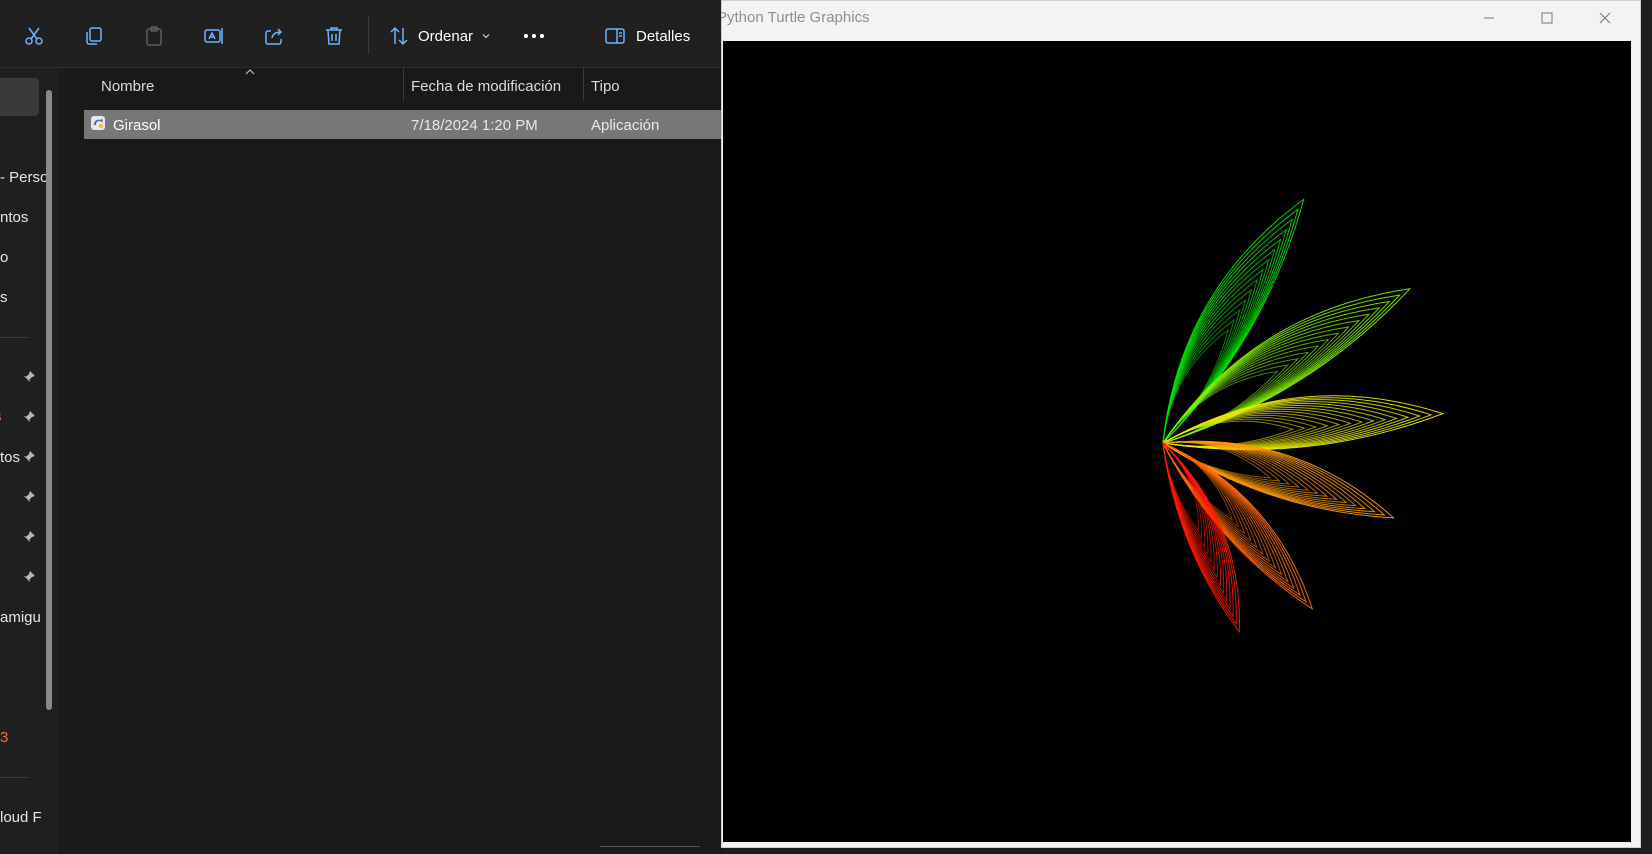 The image size is (1652, 854). Describe the element at coordinates (1646, 427) in the screenshot. I see `background-window-edge` at that location.